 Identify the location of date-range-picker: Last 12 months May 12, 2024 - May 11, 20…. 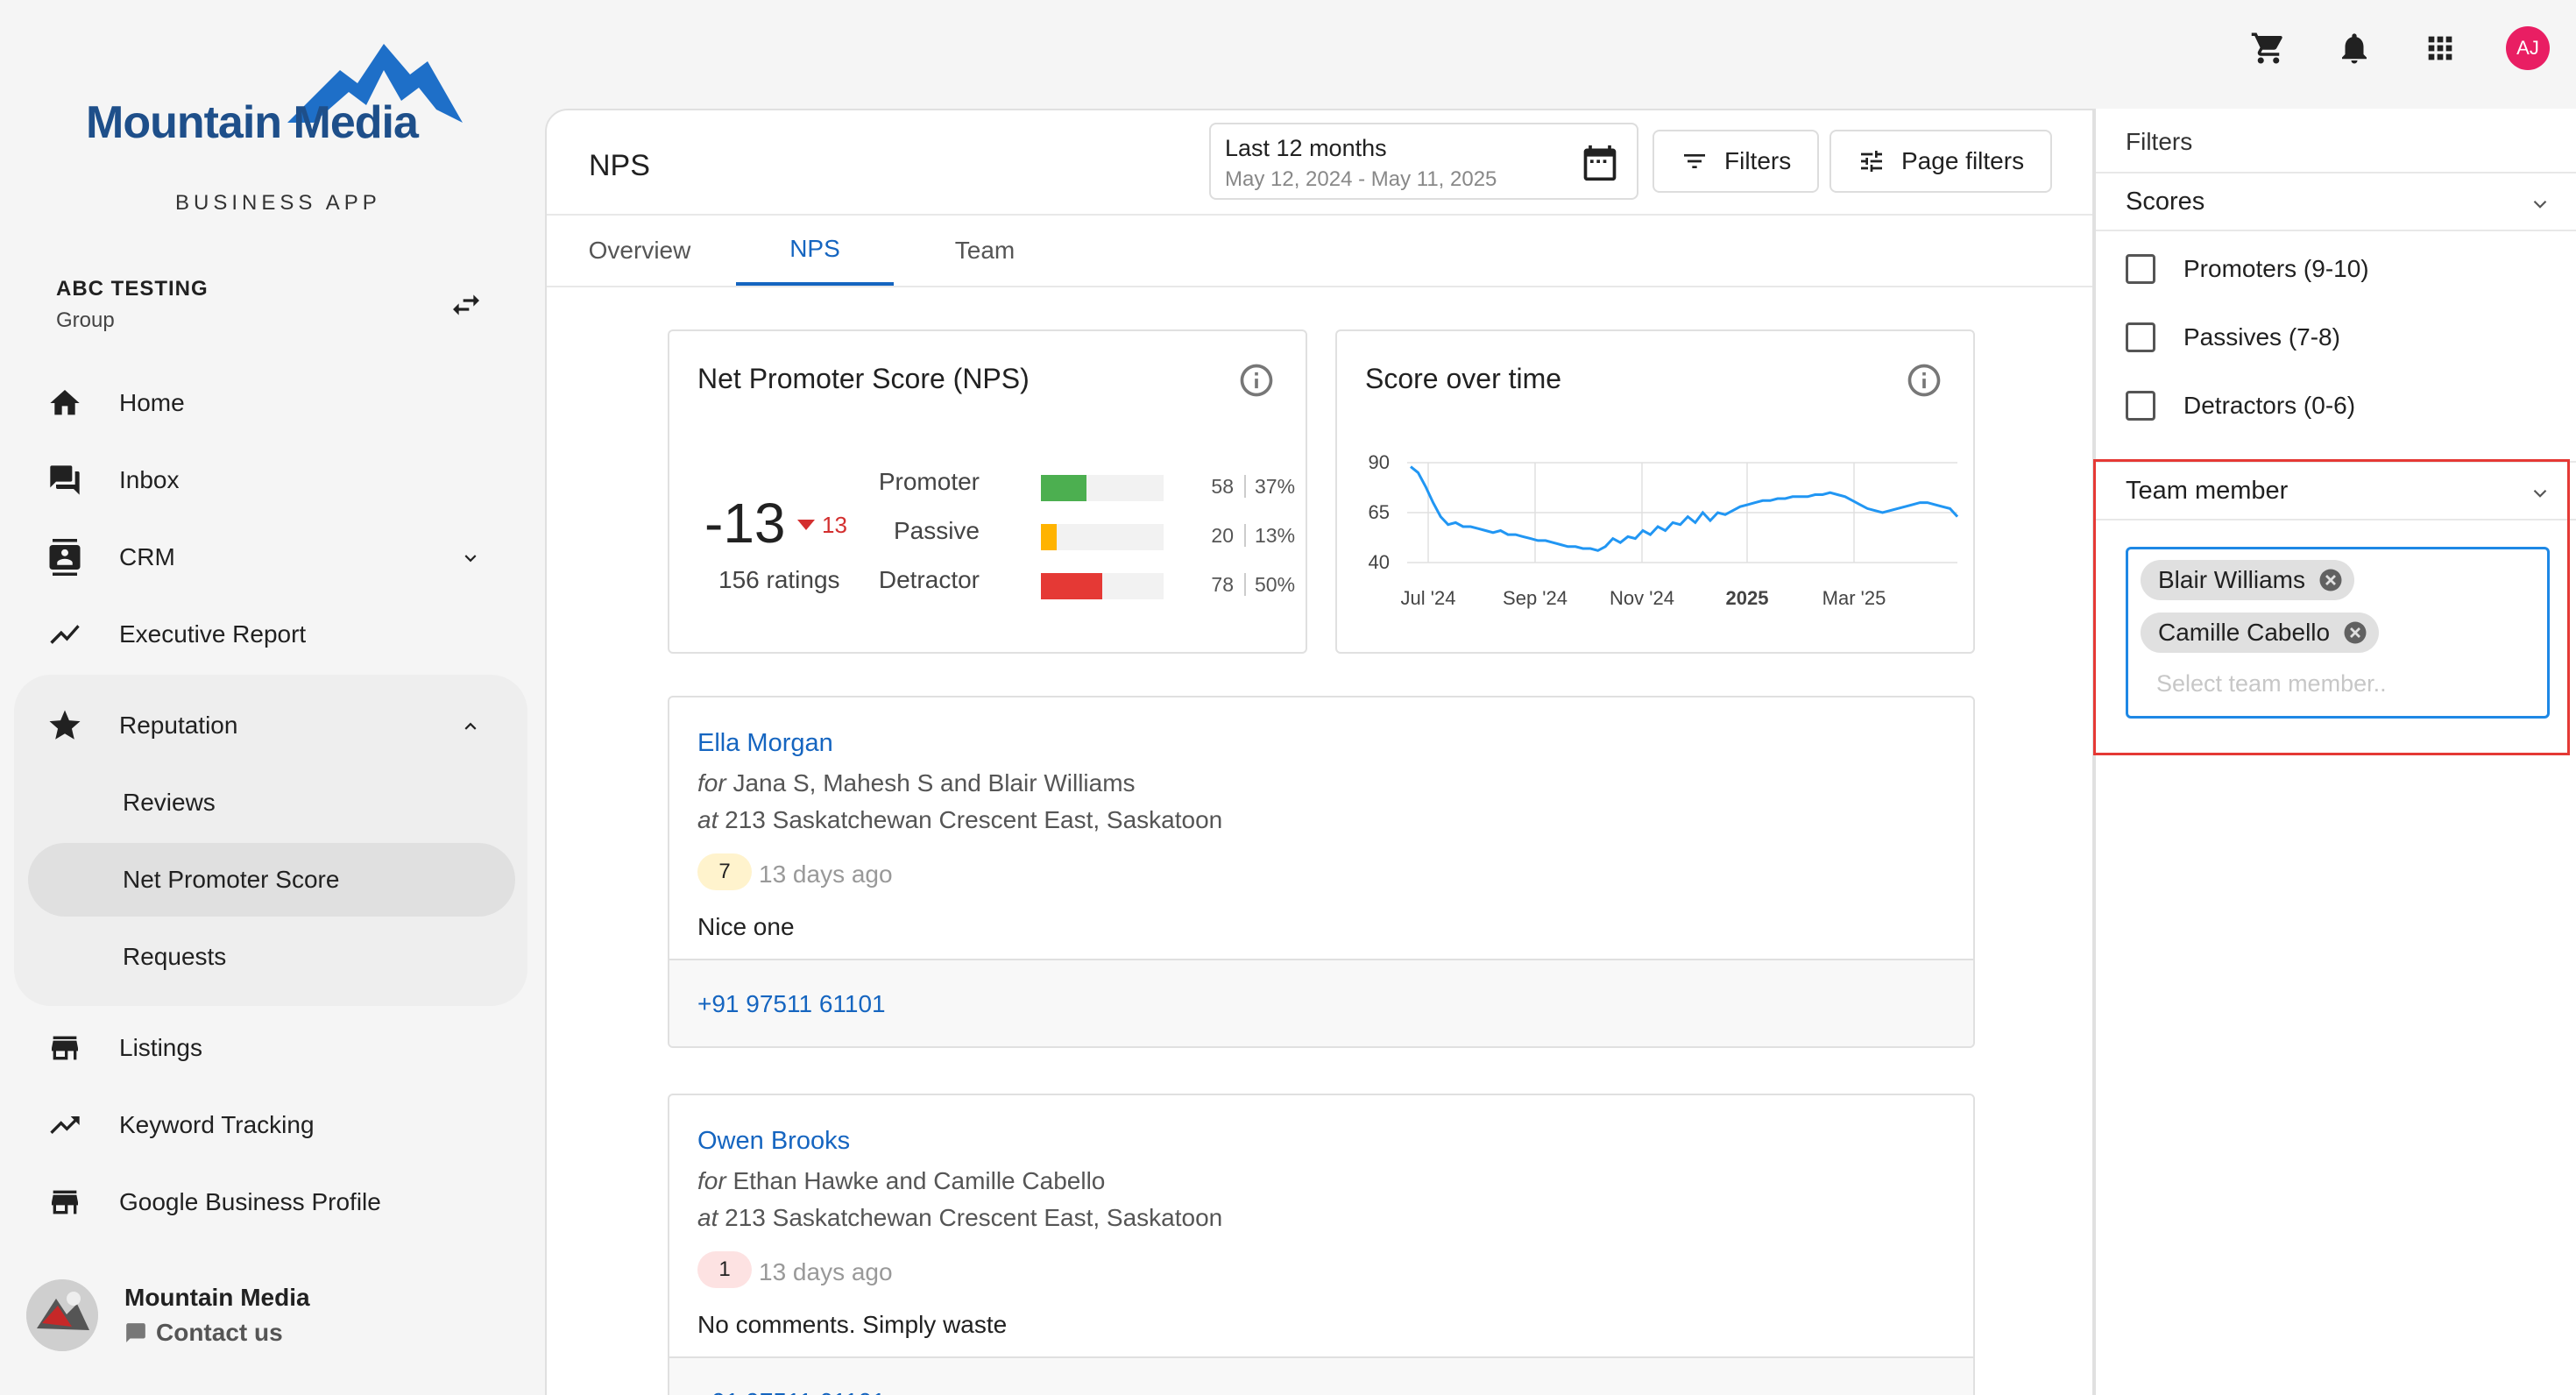
(1423, 161).